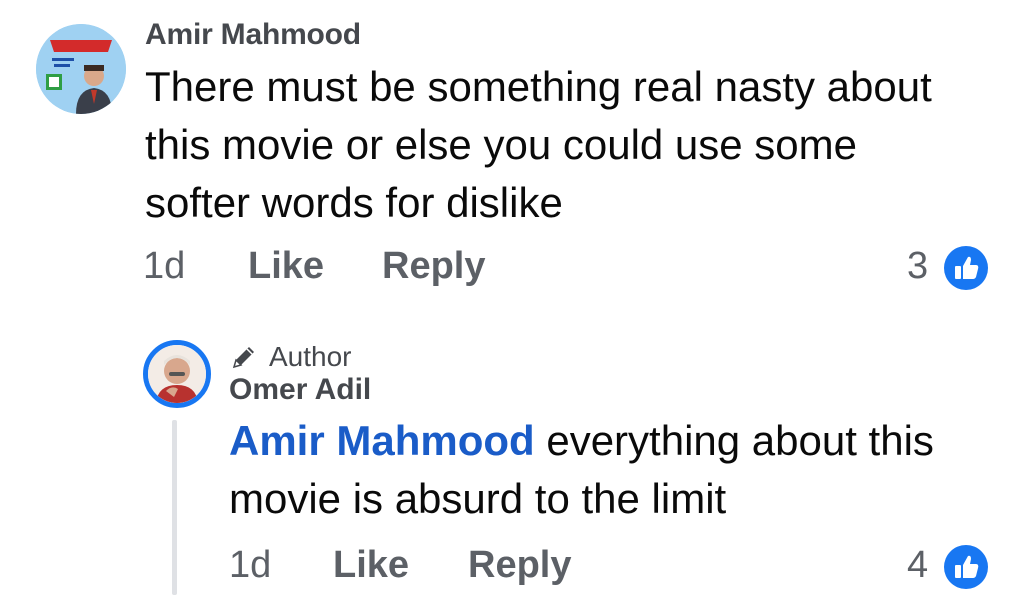 The height and width of the screenshot is (595, 1024). I want to click on author-badge: Author, so click(290, 357).